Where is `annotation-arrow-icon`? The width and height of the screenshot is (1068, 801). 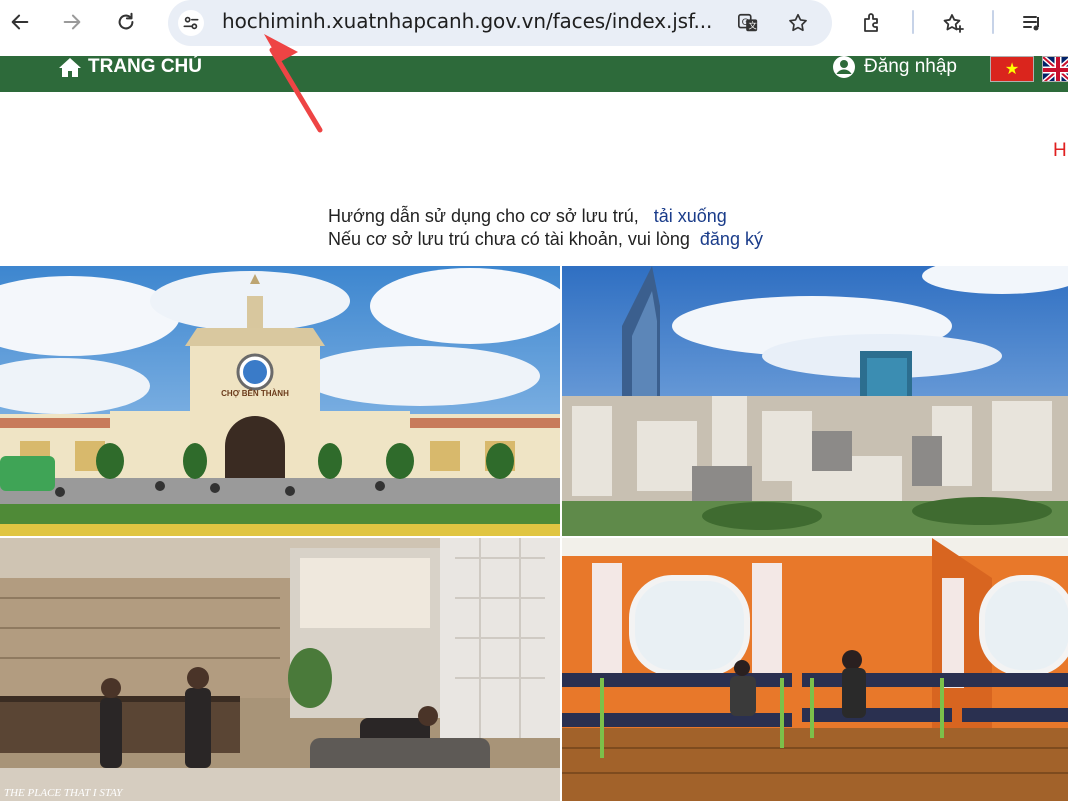
annotation-arrow-icon is located at coordinates (293, 83).